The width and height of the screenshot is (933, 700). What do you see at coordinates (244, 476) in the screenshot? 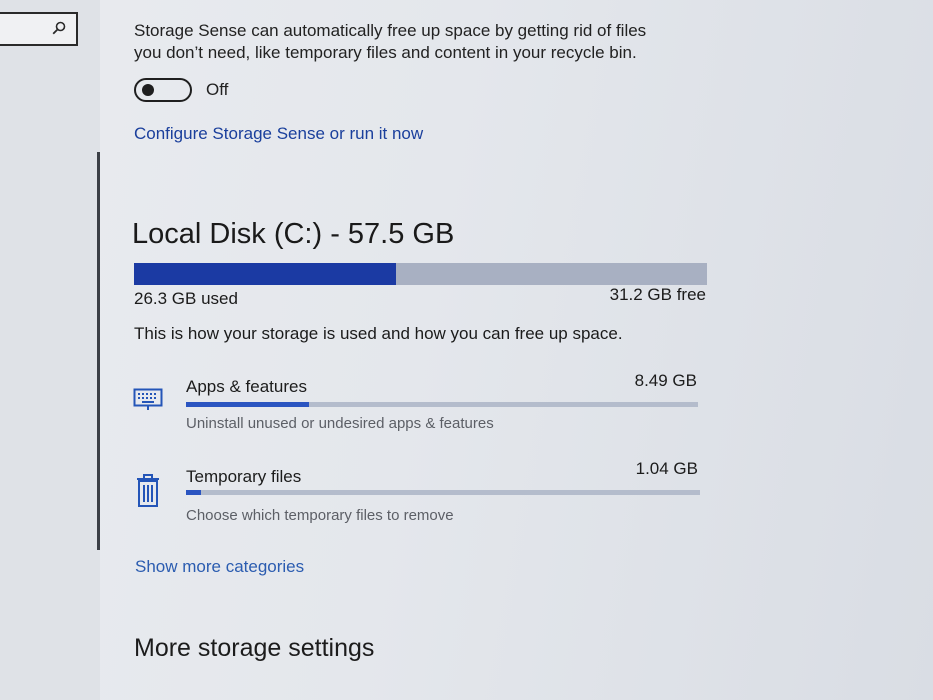
I see `category-title: Temporary files` at bounding box center [244, 476].